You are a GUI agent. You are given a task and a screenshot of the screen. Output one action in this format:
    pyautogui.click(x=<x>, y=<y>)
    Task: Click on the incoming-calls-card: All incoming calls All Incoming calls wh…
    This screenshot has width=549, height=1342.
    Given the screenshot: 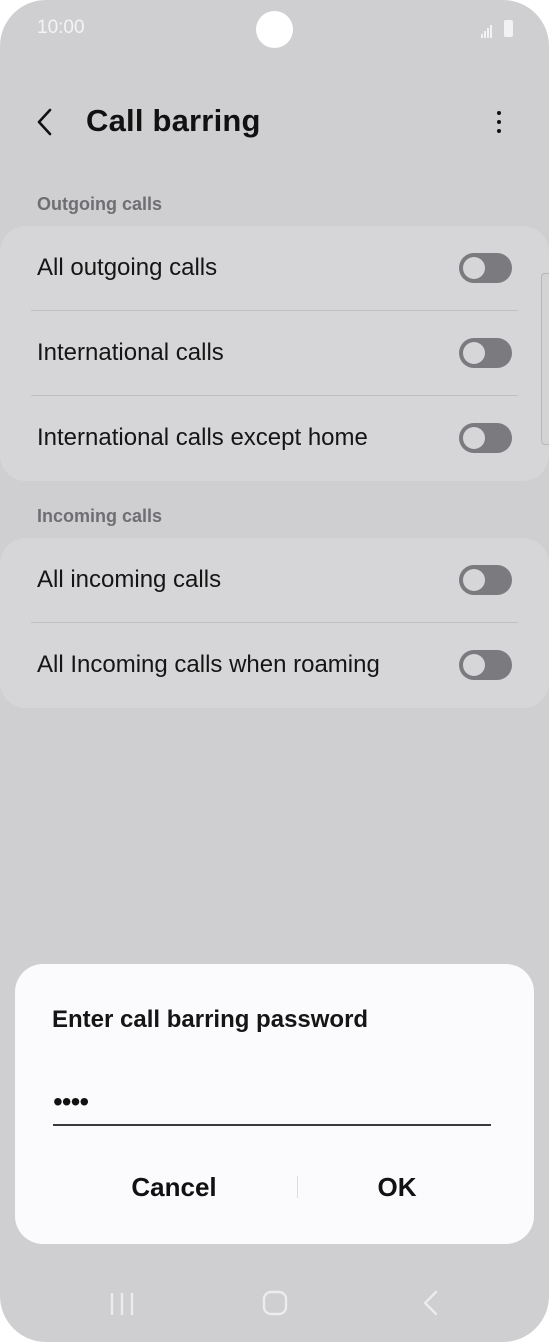 What is the action you would take?
    pyautogui.click(x=274, y=623)
    